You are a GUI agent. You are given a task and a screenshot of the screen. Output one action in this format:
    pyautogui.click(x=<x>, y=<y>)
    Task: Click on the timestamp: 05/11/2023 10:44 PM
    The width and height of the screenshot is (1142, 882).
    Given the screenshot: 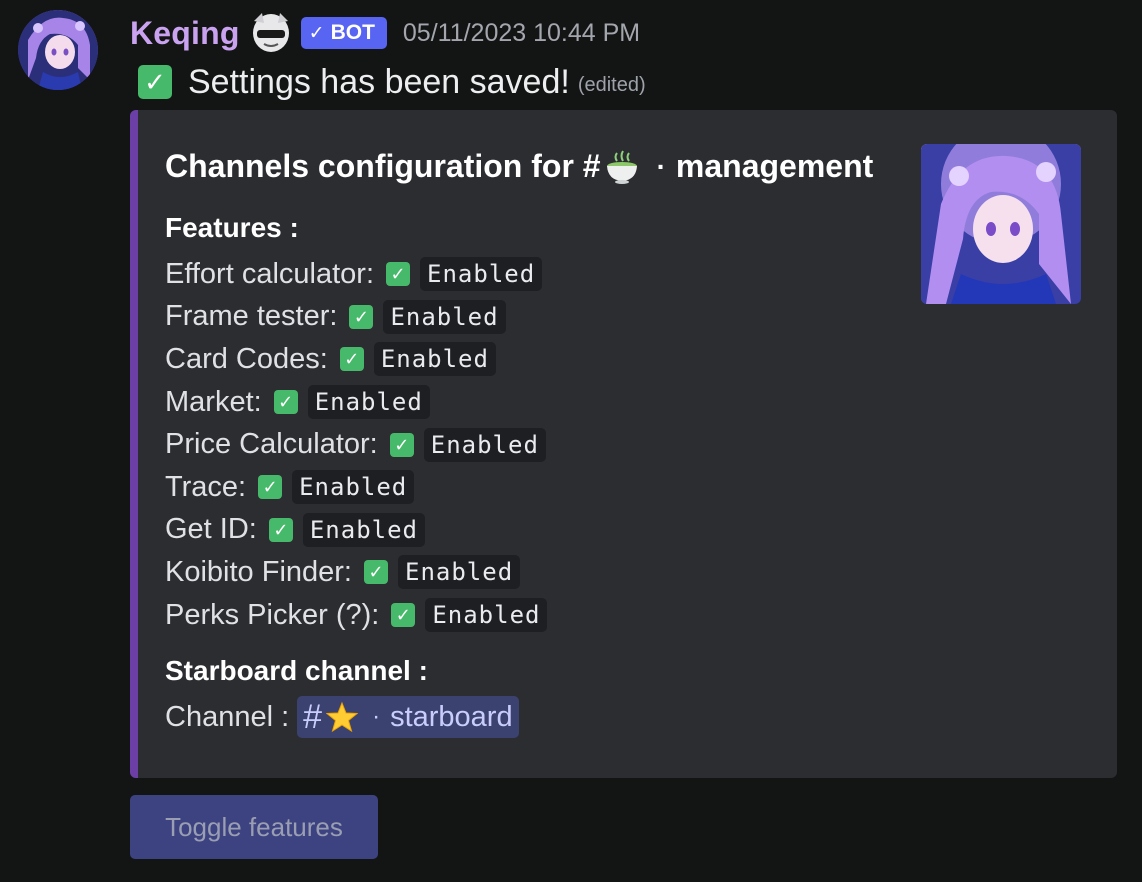 What is the action you would take?
    pyautogui.click(x=521, y=33)
    